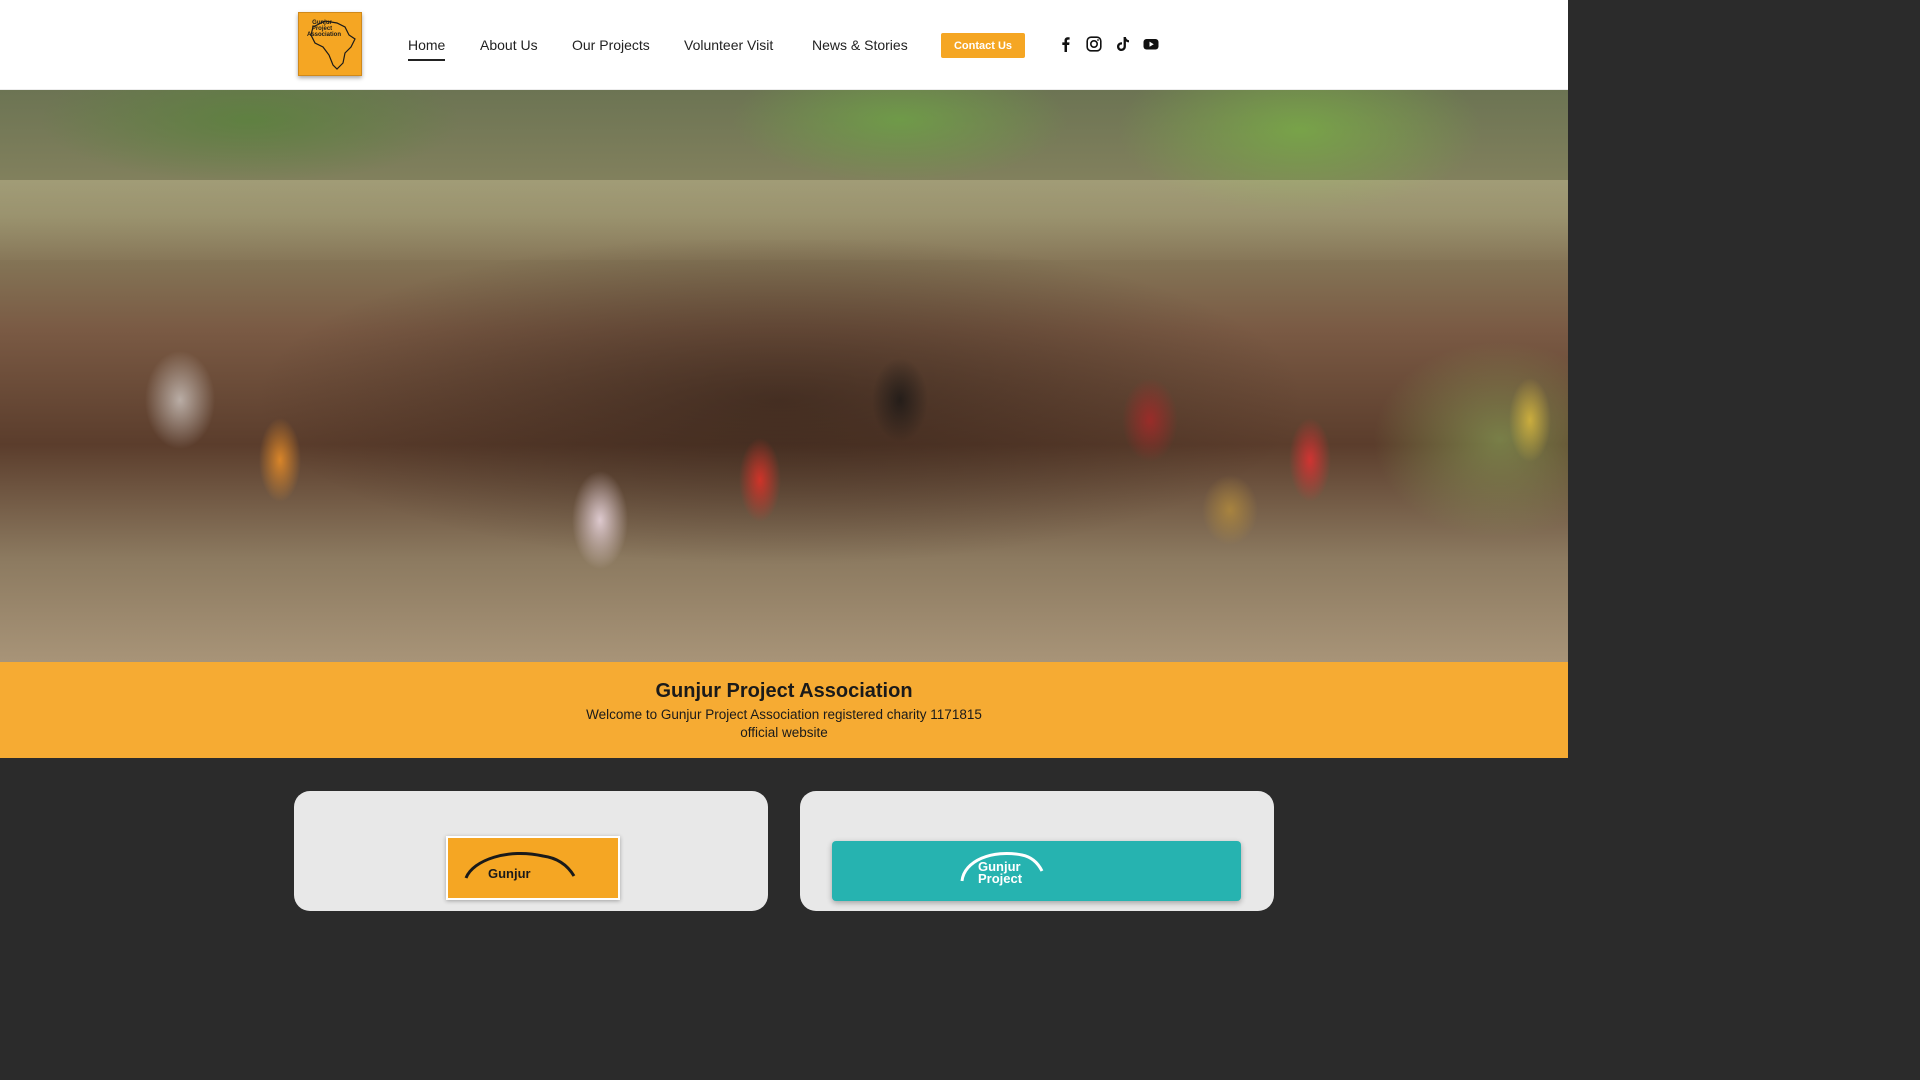 The width and height of the screenshot is (1920, 1080). Describe the element at coordinates (1123, 44) in the screenshot. I see `tiktok-icon` at that location.